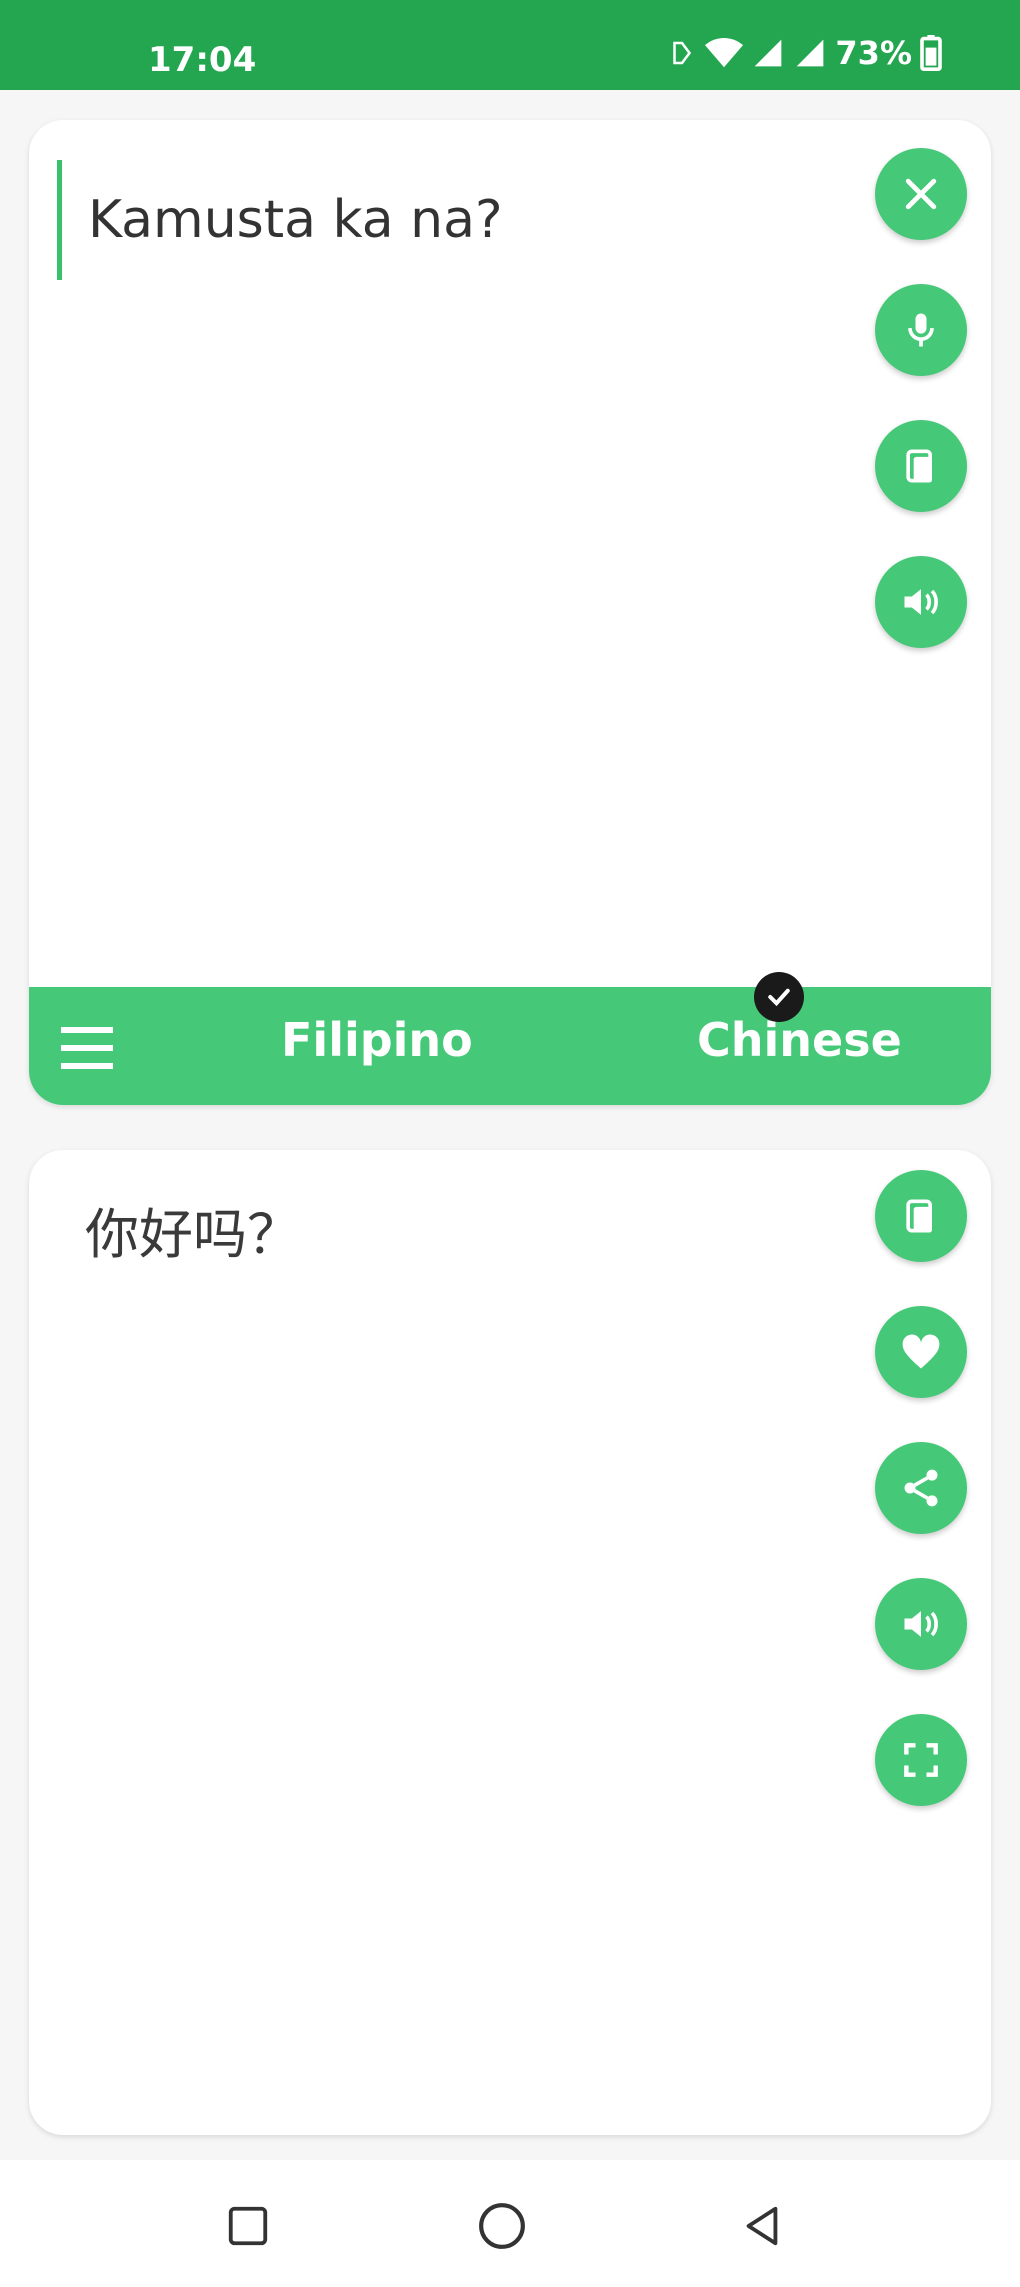 Image resolution: width=1020 pixels, height=2287 pixels. I want to click on heart-icon, so click(921, 1351).